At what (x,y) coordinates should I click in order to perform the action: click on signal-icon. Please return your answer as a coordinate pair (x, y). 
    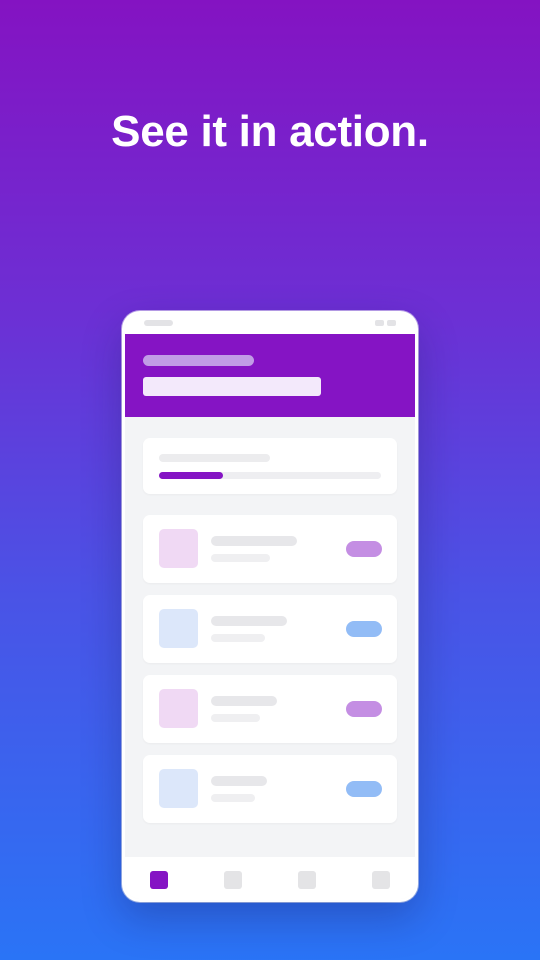
    Looking at the image, I should click on (379, 323).